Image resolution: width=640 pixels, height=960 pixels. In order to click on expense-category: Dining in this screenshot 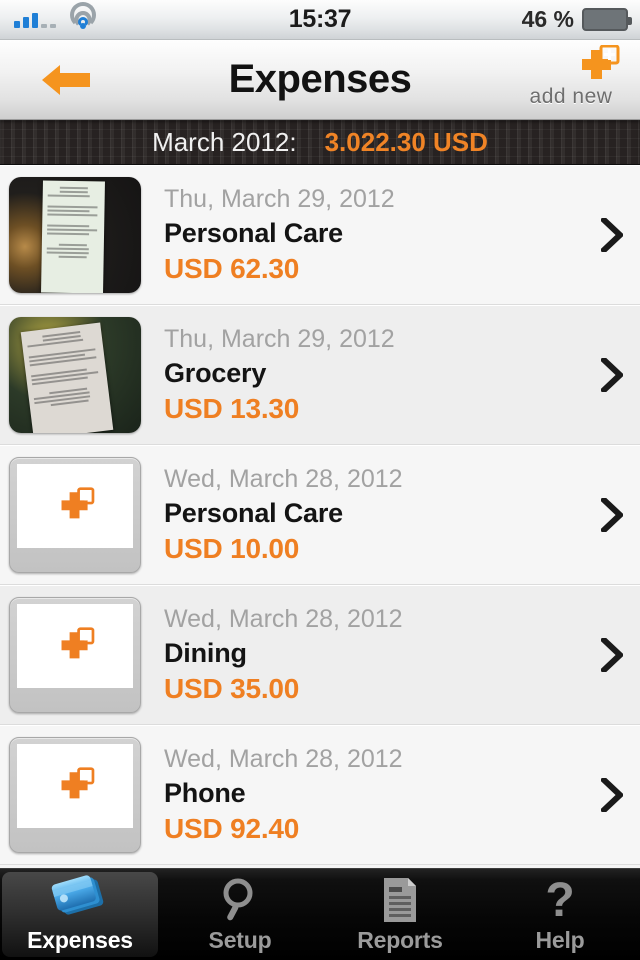, I will do `click(205, 652)`.